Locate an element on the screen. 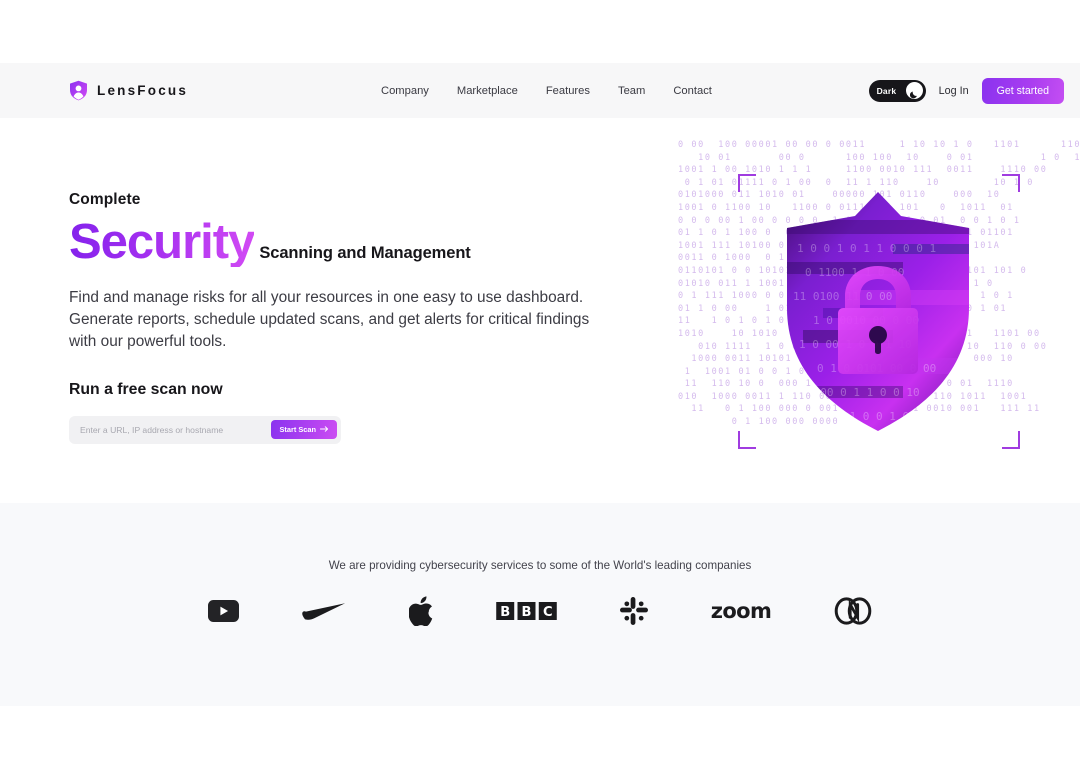 The height and width of the screenshot is (771, 1080). svg-text: 1 00 0 1 1 0 0 10 is located at coordinates (863, 392).